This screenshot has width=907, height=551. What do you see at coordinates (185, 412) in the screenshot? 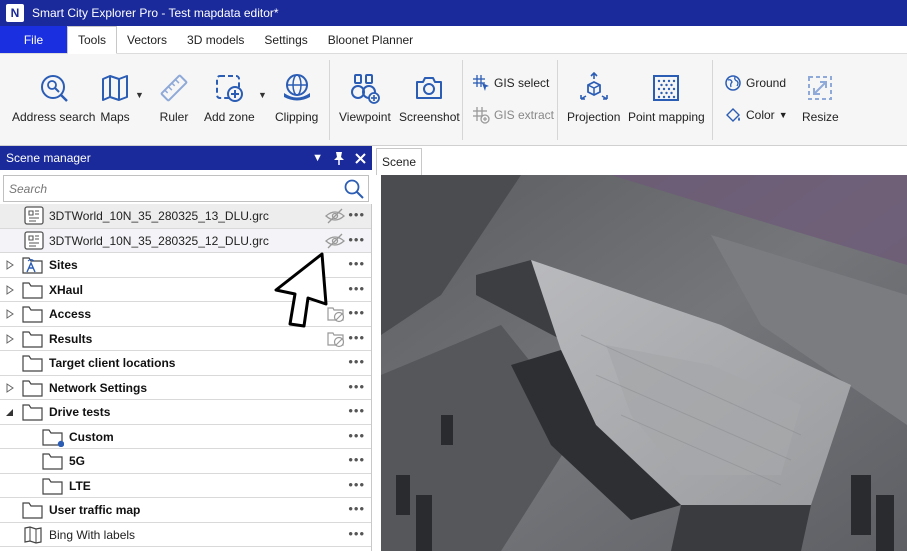
I see `tree-row-drive-tests: Drive tests •••` at bounding box center [185, 412].